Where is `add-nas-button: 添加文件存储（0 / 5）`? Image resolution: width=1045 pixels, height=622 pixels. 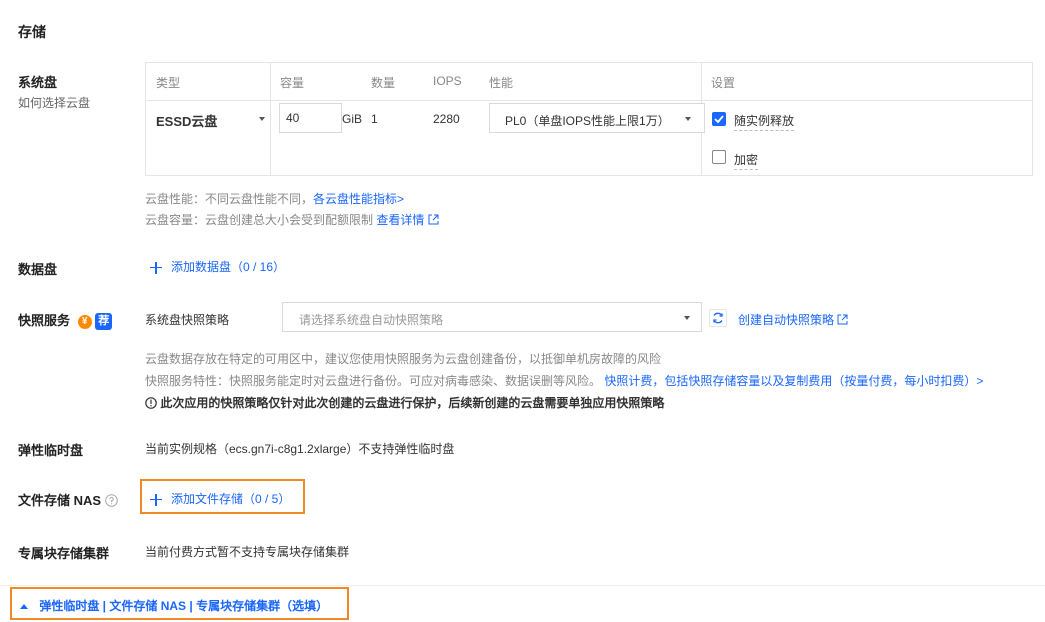 add-nas-button: 添加文件存储（0 / 5） is located at coordinates (220, 498).